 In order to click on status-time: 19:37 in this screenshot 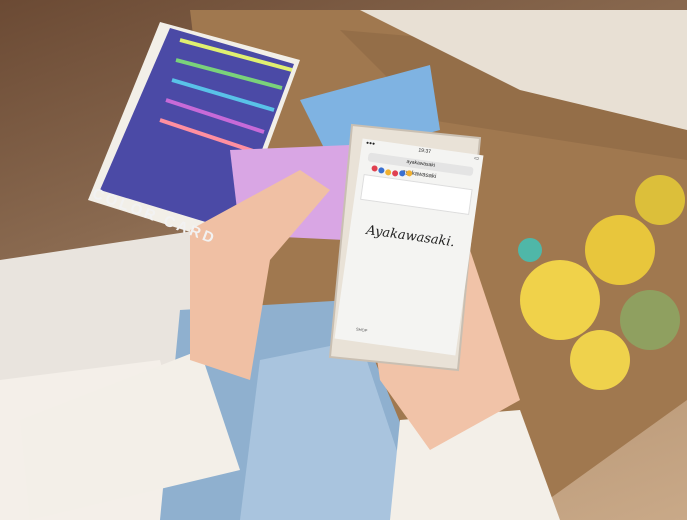, I will do `click(425, 151)`.